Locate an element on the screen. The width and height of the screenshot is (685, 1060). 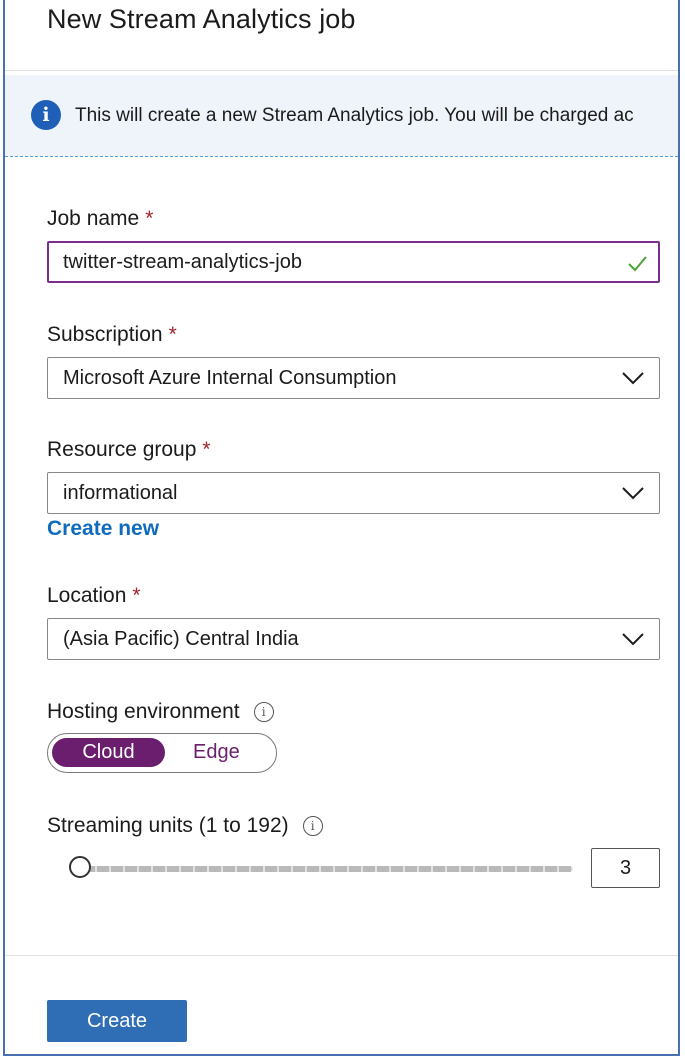
streaming-units-label: Streaming units (1 to 192) i is located at coordinates (185, 826).